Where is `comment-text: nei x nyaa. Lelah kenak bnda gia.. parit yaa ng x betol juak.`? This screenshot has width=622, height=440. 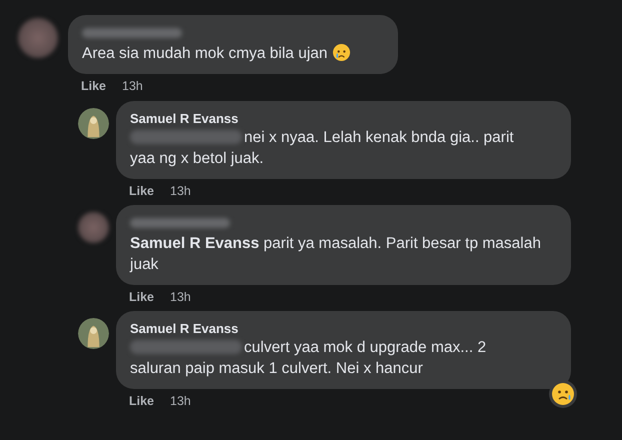 comment-text: nei x nyaa. Lelah kenak bnda gia.. parit yaa ng x betol juak. is located at coordinates (322, 148).